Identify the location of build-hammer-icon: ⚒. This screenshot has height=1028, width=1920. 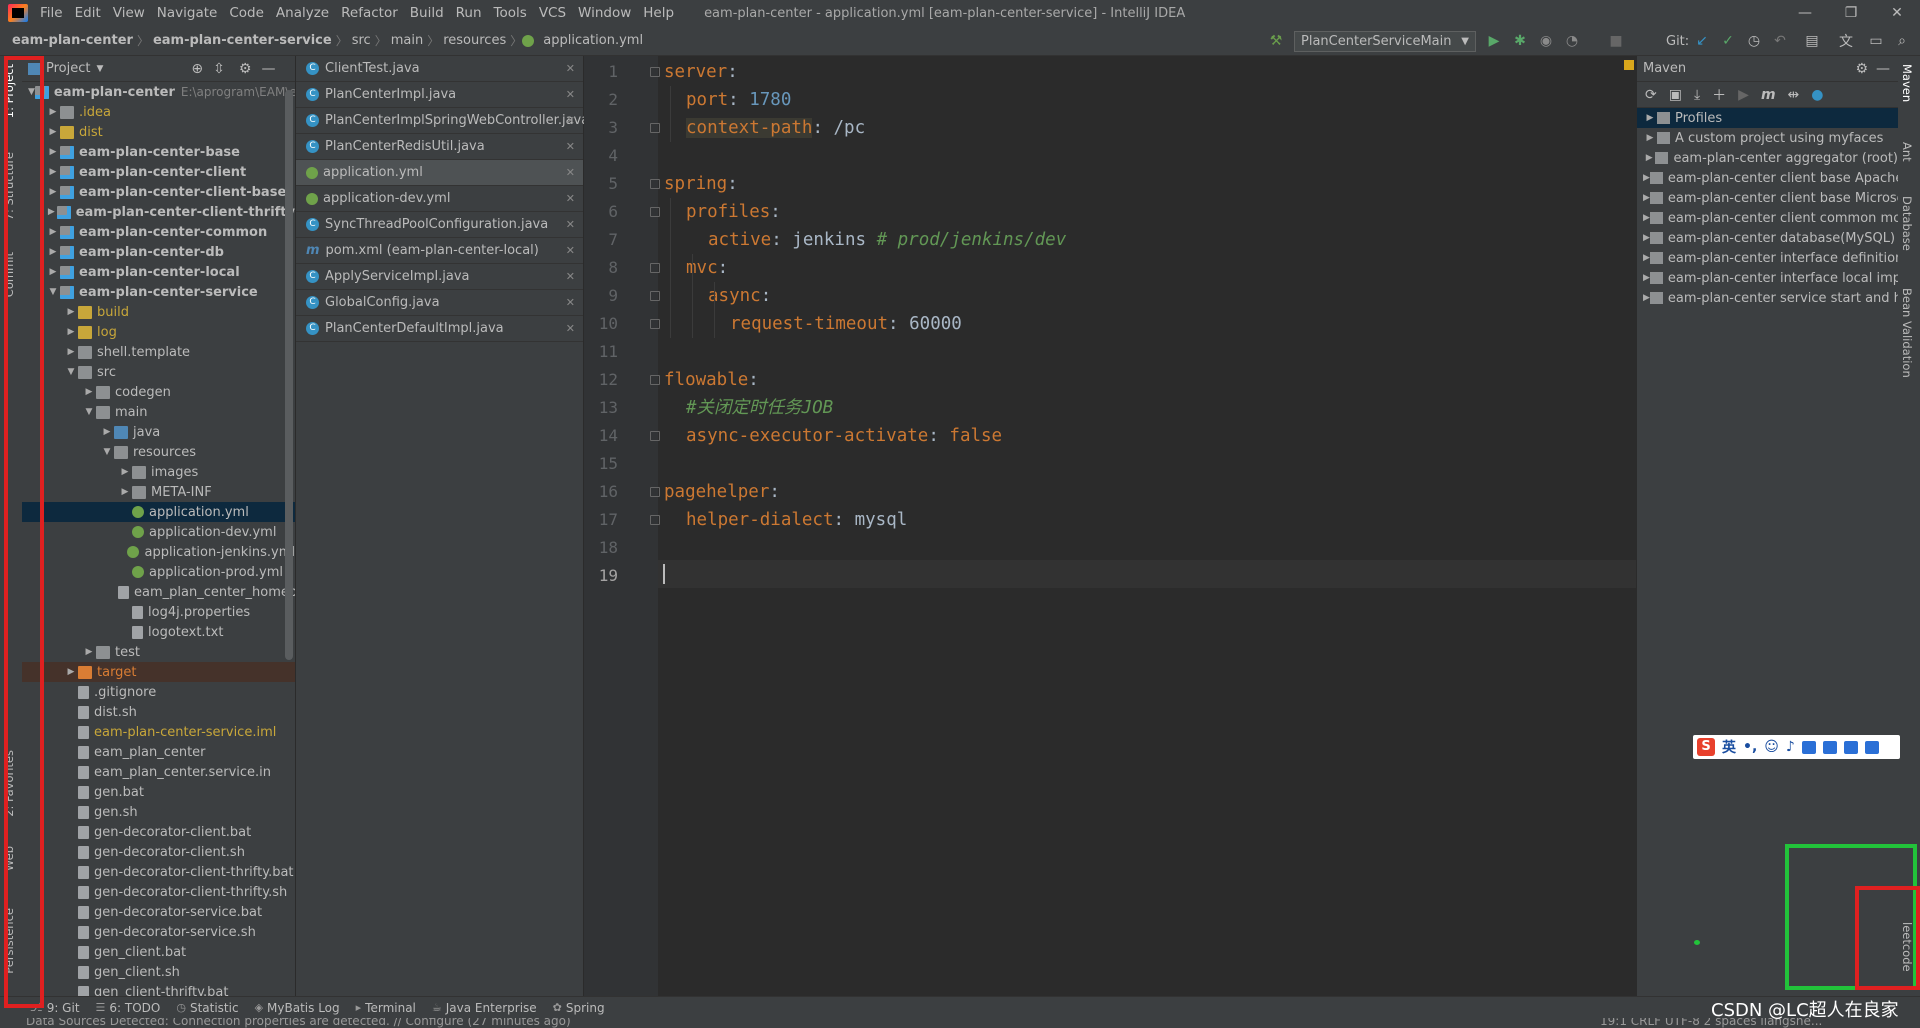
(1276, 41).